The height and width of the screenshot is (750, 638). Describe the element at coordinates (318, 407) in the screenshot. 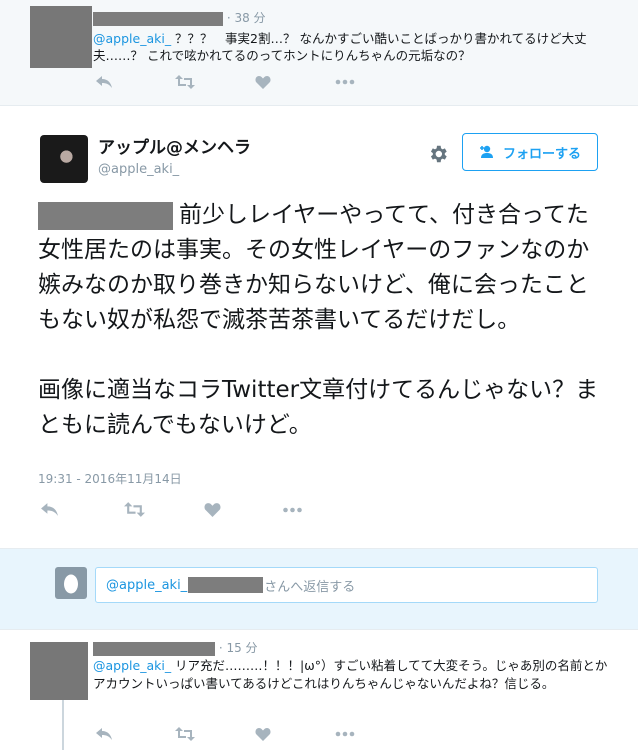

I see `tweet-paragraph-2: 画像に適当なコラTwitter文章付けてるんじゃない？まともに読んでもないけど。` at that location.